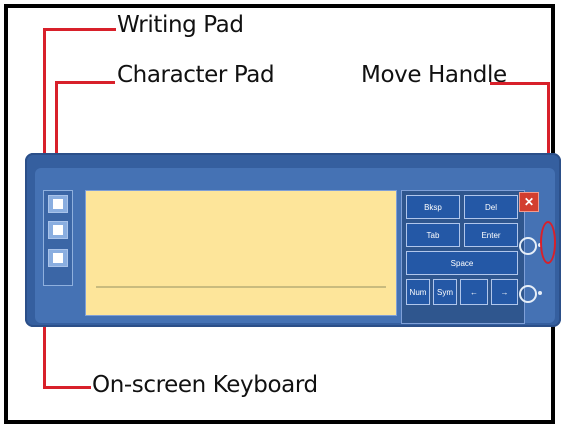  I want to click on options-icon, so click(528, 246).